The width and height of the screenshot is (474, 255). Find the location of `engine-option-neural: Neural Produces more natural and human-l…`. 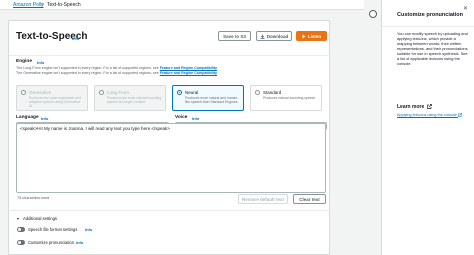

engine-option-neural: Neural Produces more natural and human-l… is located at coordinates (208, 98).